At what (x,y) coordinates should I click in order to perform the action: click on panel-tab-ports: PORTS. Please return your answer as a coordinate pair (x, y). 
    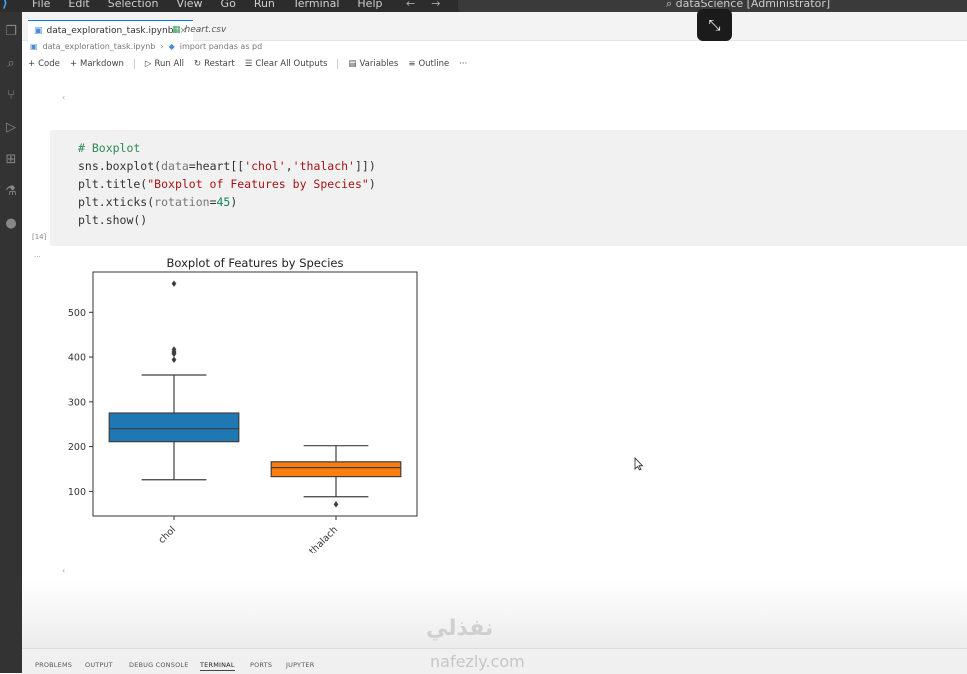
    Looking at the image, I should click on (261, 665).